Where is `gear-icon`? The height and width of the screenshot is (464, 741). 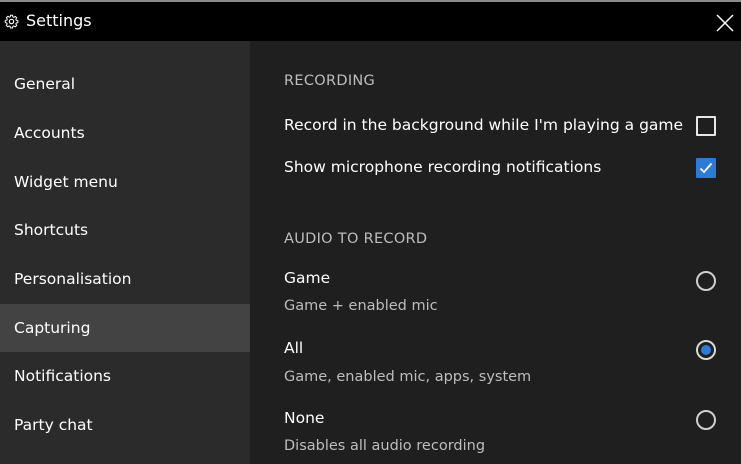
gear-icon is located at coordinates (11, 21).